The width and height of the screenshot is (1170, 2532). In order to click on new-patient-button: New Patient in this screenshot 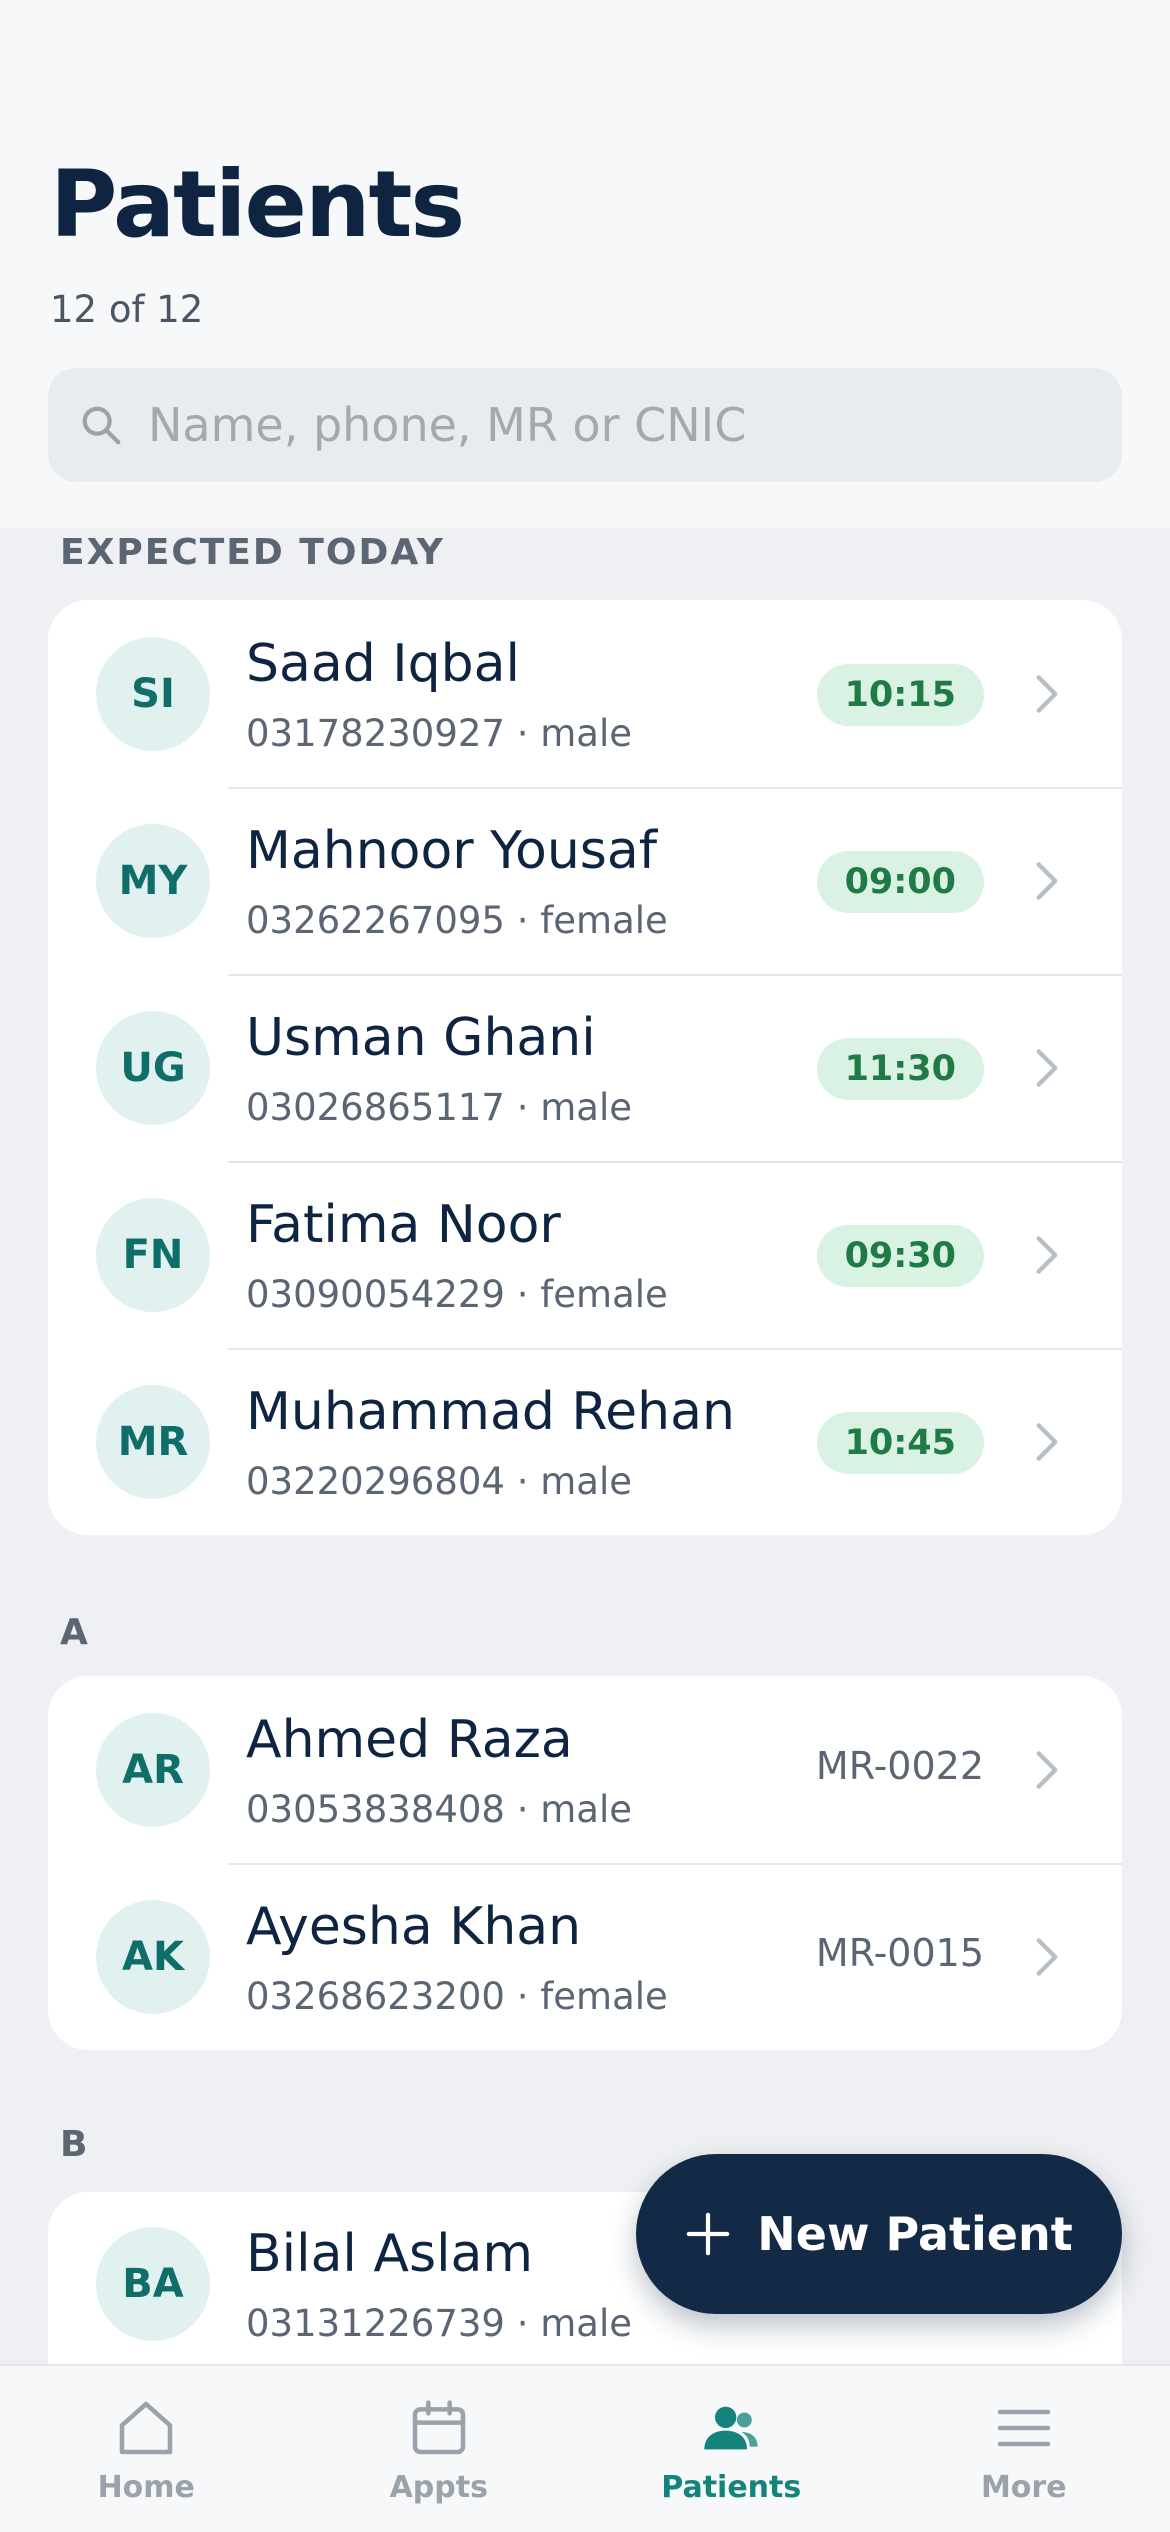, I will do `click(879, 2234)`.